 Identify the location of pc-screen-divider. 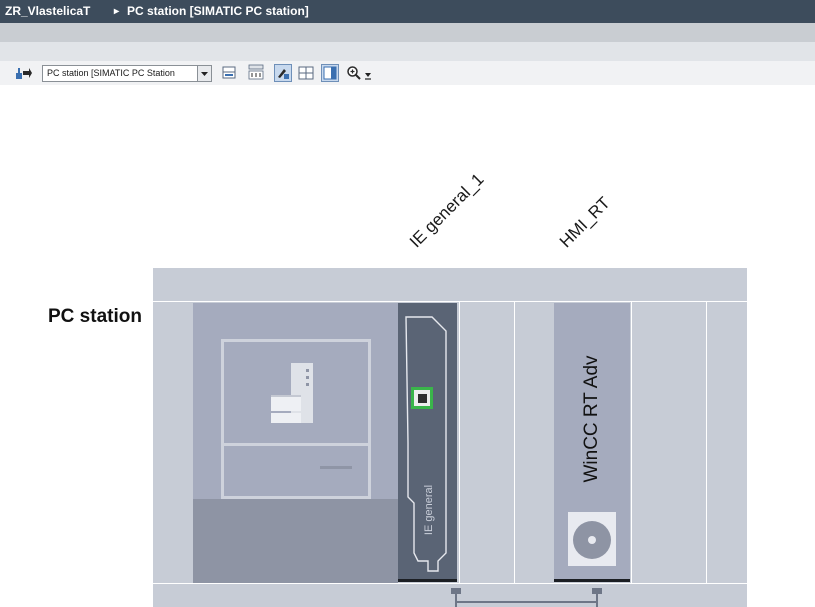
(296, 444).